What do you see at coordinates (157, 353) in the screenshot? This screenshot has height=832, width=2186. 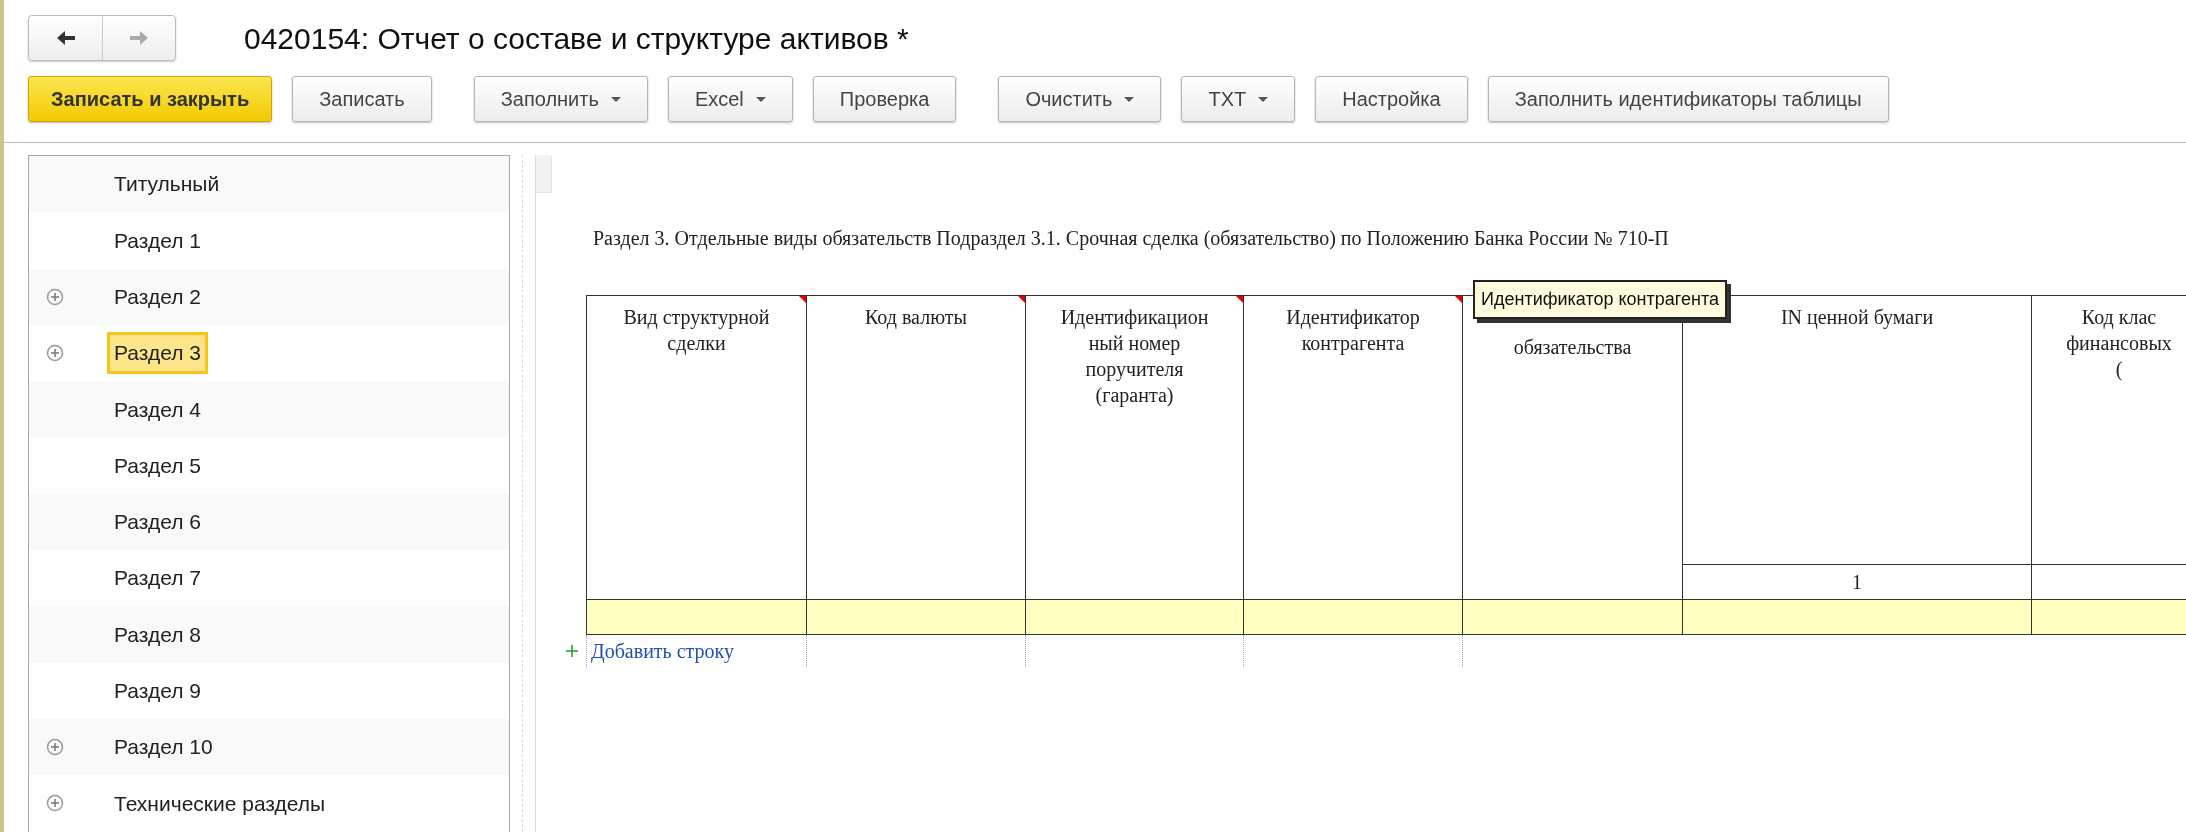 I see `sidebar-item: Раздел 3` at bounding box center [157, 353].